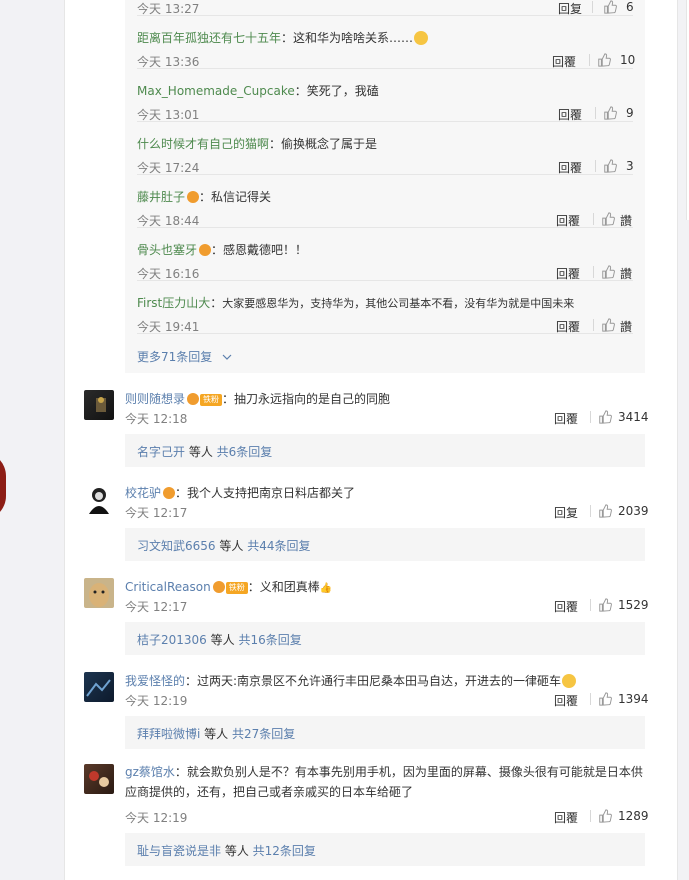 The image size is (689, 880). I want to click on reply-row: 骨头也塞牙 ：感恩戴德吧！！ 今天 16:16 回覆 讚, so click(385, 254).